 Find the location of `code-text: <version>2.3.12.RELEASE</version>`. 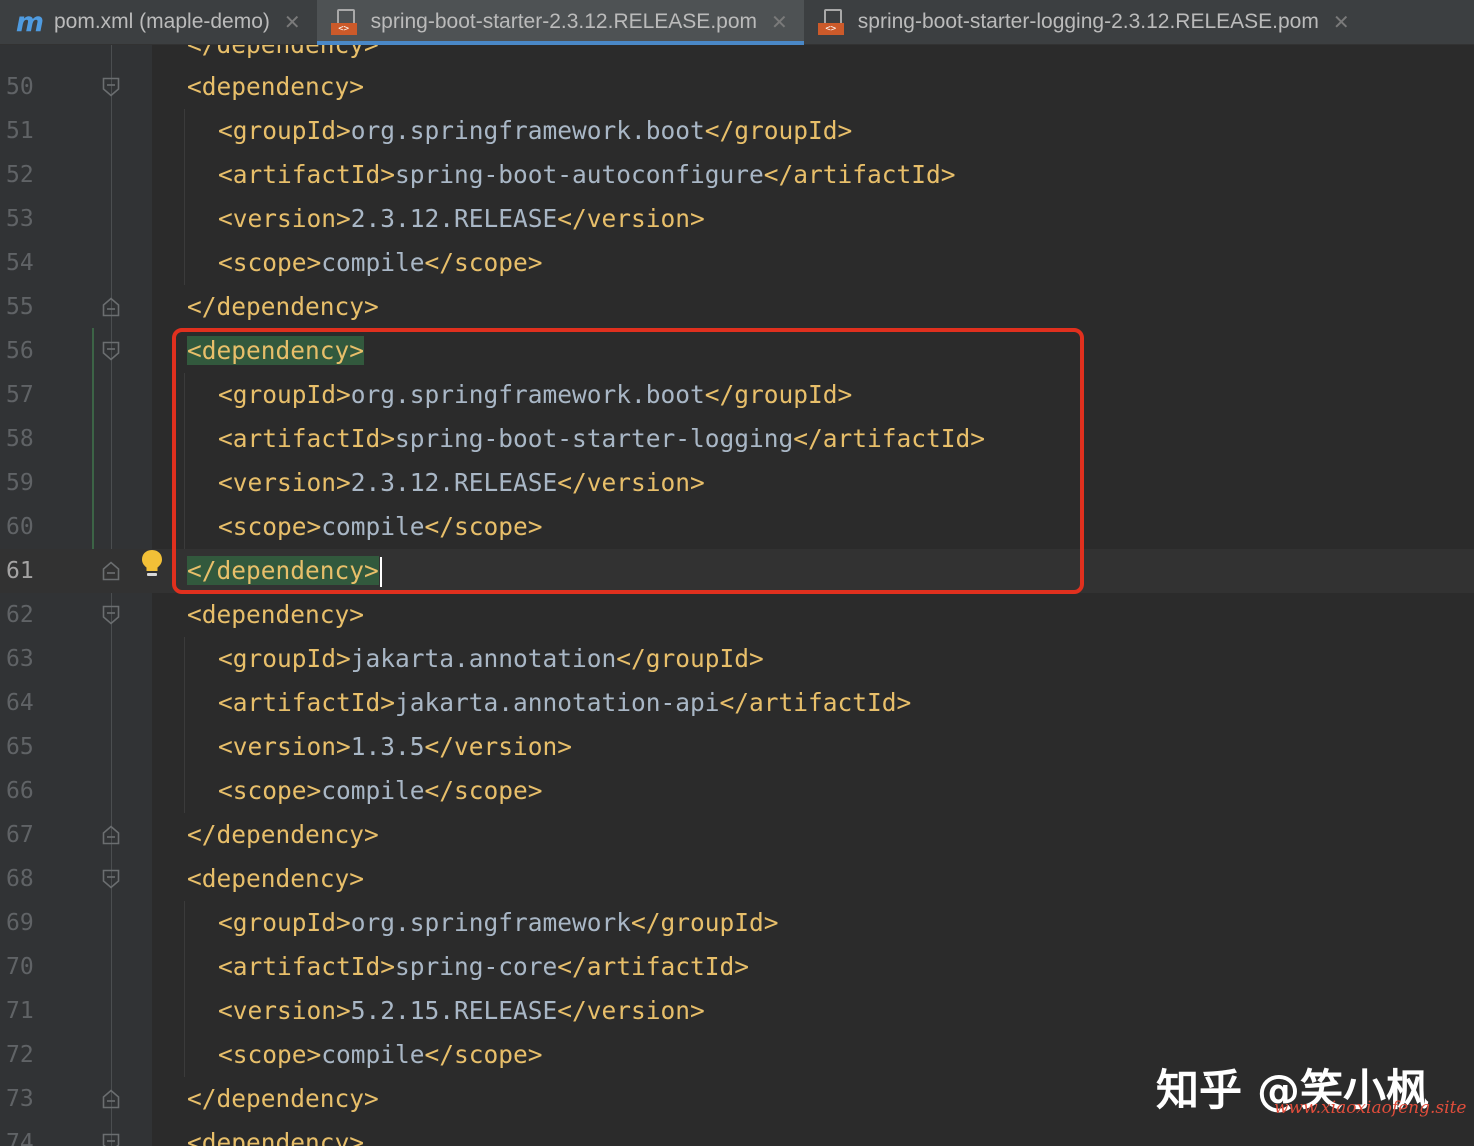

code-text: <version>2.3.12.RELEASE</version> is located at coordinates (461, 219).